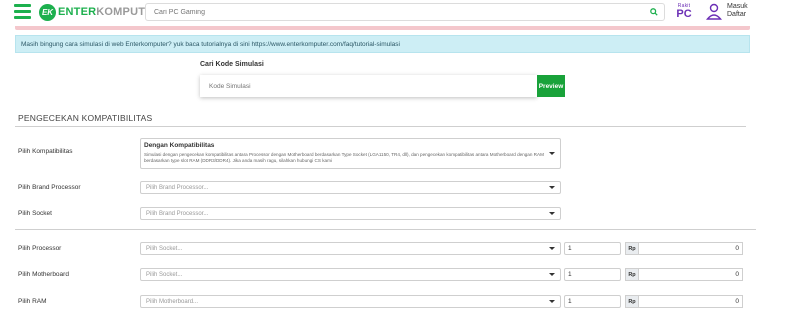  What do you see at coordinates (179, 145) in the screenshot?
I see `kompatibilitas-option-title: Dengan Kompatibilitas` at bounding box center [179, 145].